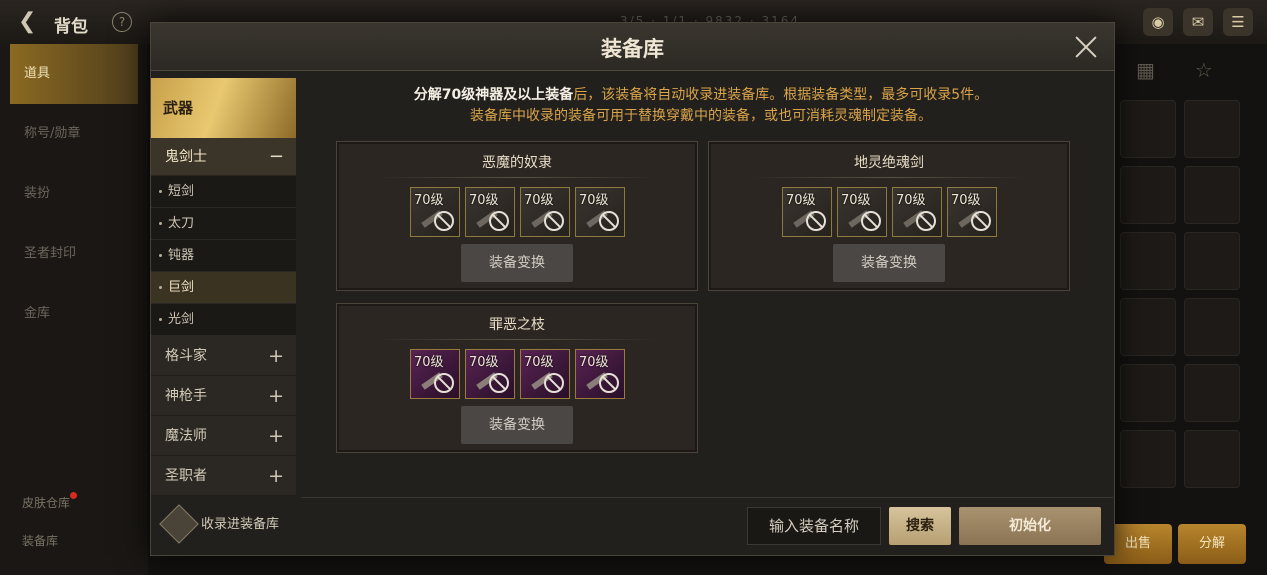 This screenshot has height=575, width=1267. I want to click on equipment-name: 恶魔的奴隶, so click(517, 163).